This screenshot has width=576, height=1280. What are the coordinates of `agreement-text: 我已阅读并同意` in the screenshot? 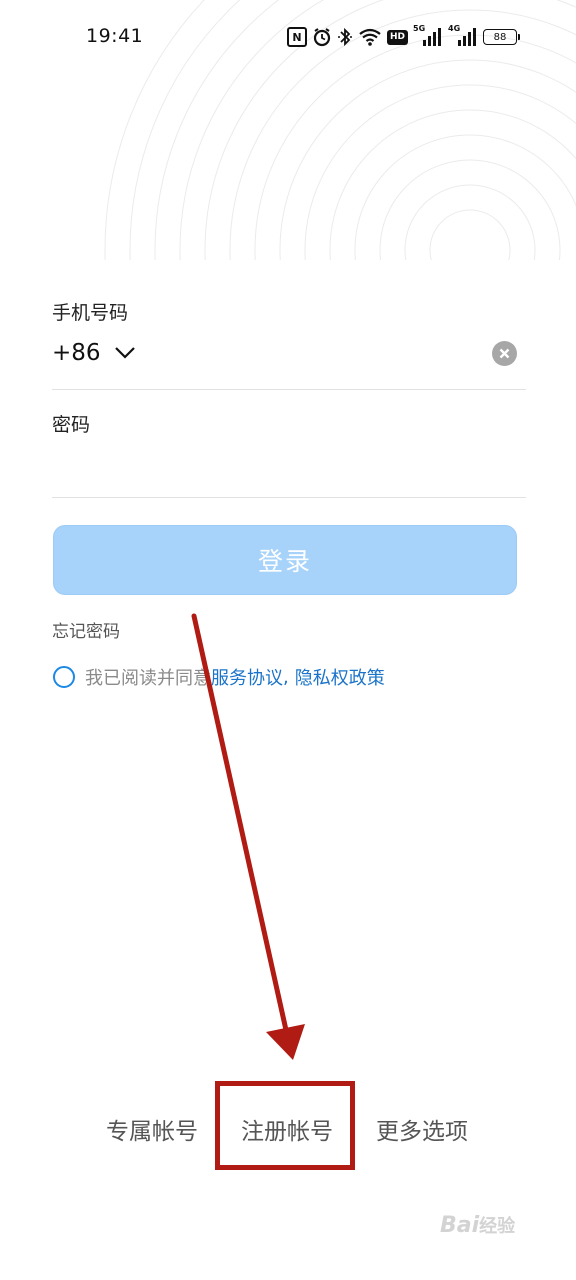 It's located at (148, 678).